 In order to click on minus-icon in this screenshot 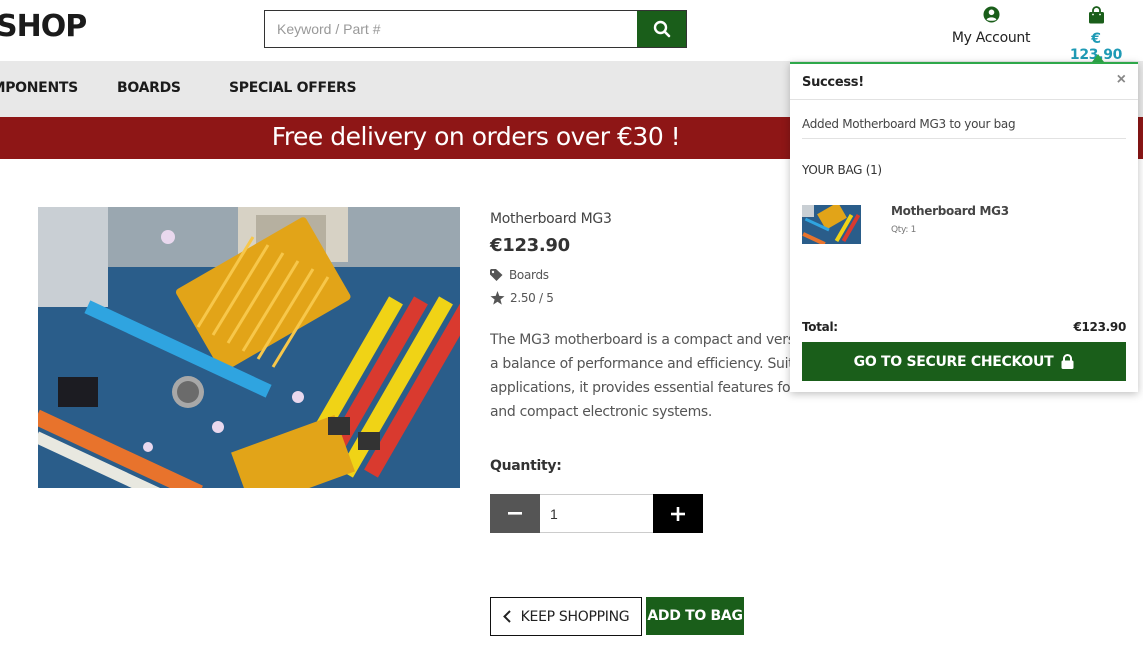, I will do `click(515, 513)`.